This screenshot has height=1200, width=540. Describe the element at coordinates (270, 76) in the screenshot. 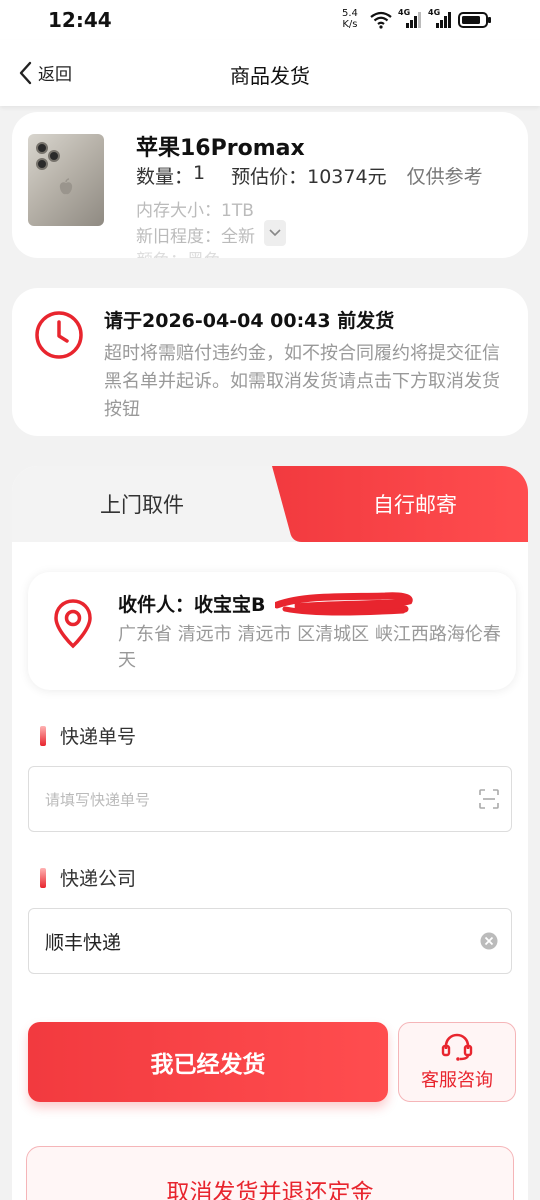

I see `page-title: 商品发货` at that location.